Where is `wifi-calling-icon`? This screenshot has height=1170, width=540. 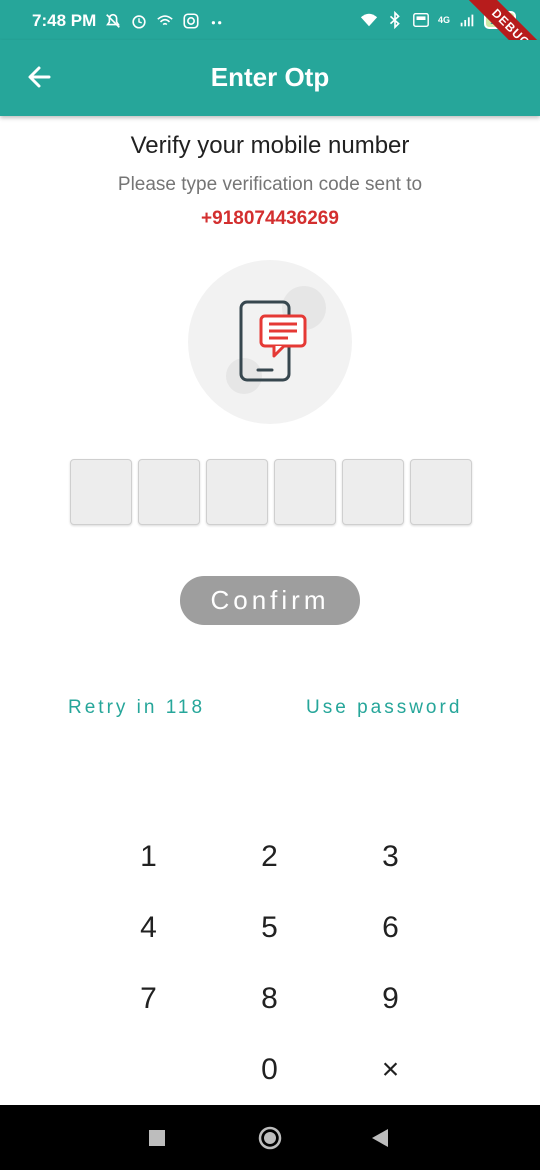 wifi-calling-icon is located at coordinates (165, 20).